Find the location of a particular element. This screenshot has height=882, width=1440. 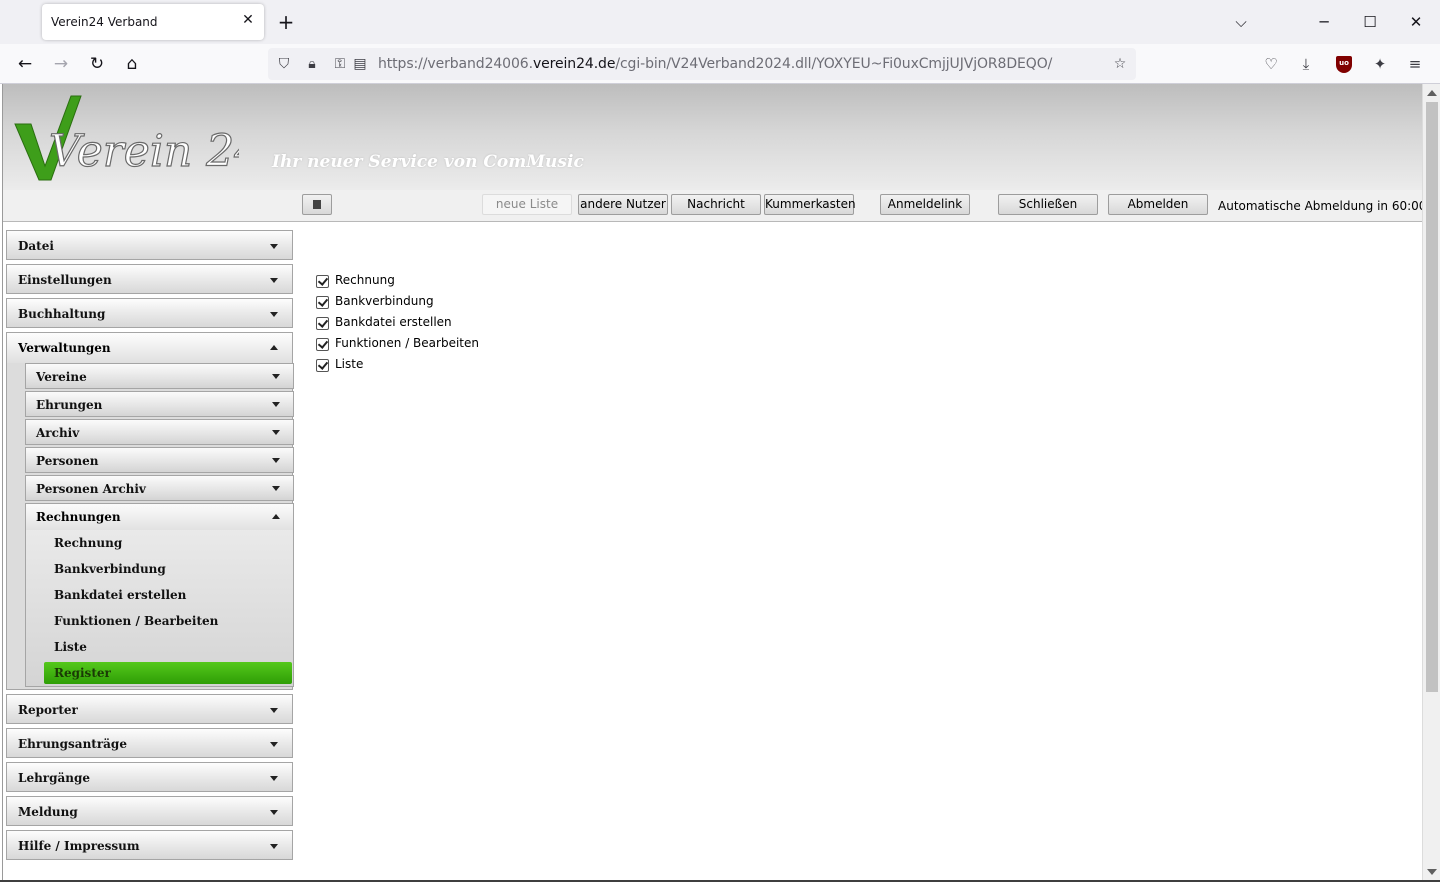

submenu-vereine: Vereine is located at coordinates (159, 376).